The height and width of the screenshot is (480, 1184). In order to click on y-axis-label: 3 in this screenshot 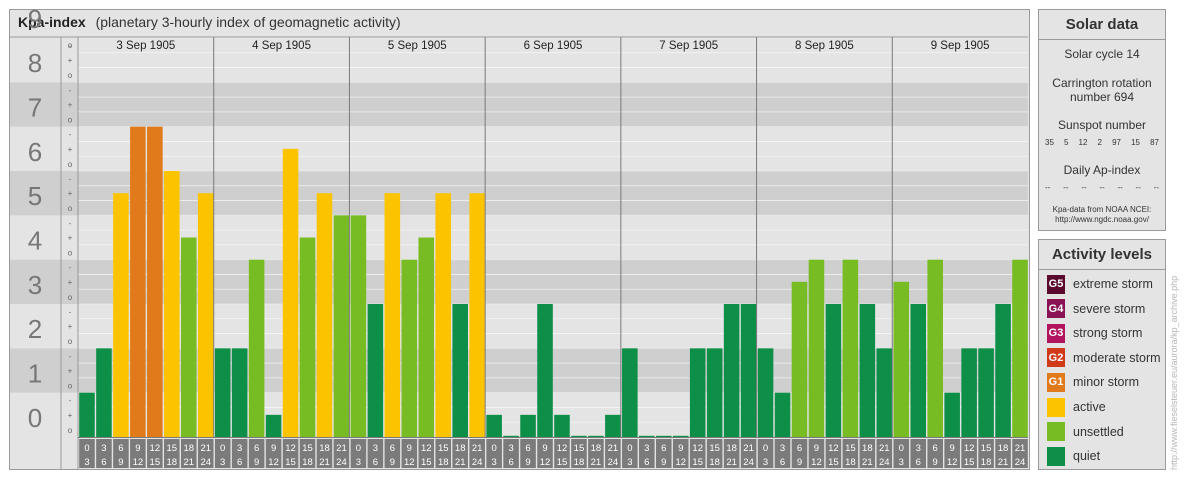, I will do `click(35, 285)`.